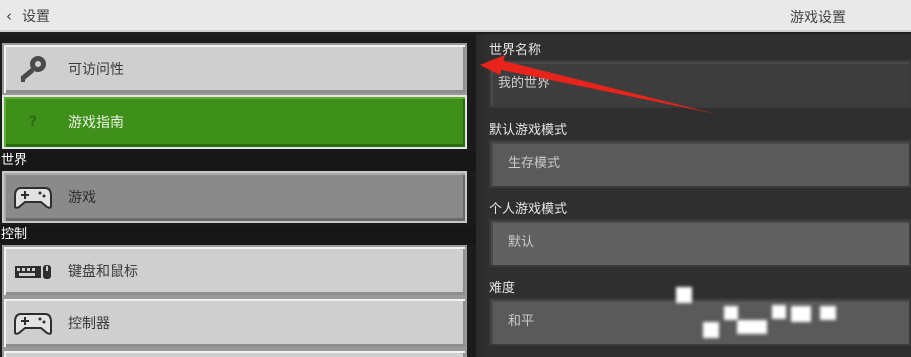 This screenshot has width=911, height=357. What do you see at coordinates (82, 198) in the screenshot?
I see `sidebar-item-label: 游戏` at bounding box center [82, 198].